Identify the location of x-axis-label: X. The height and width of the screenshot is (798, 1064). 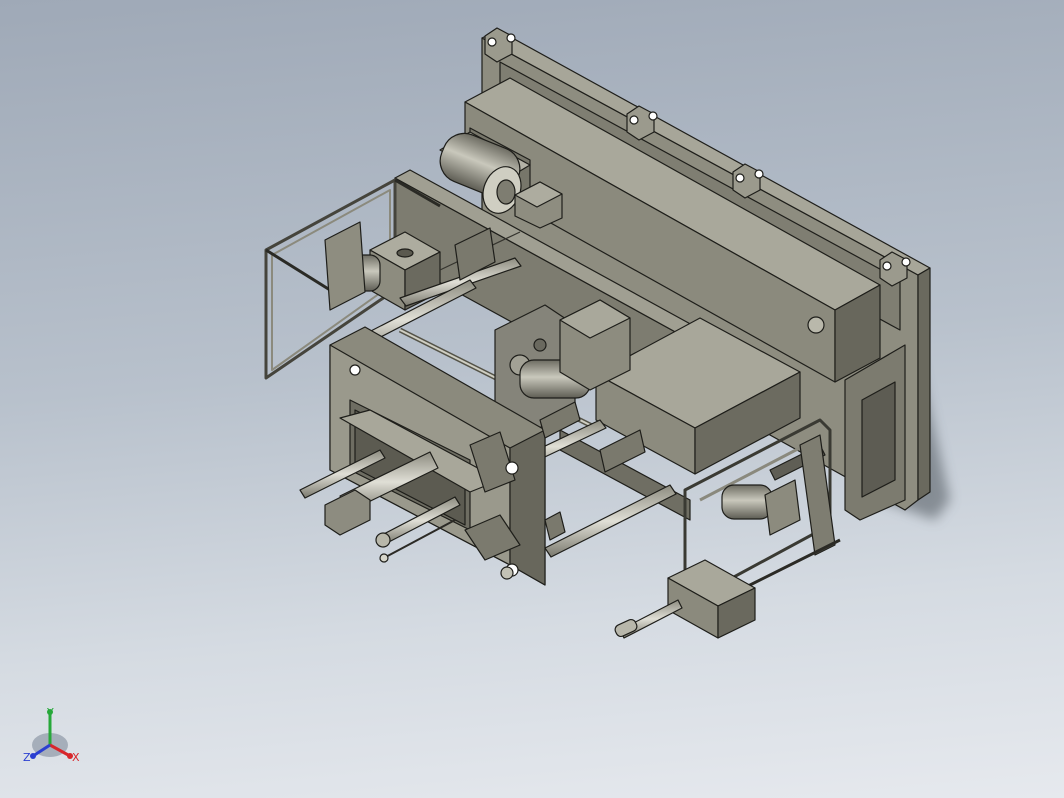
(76, 757).